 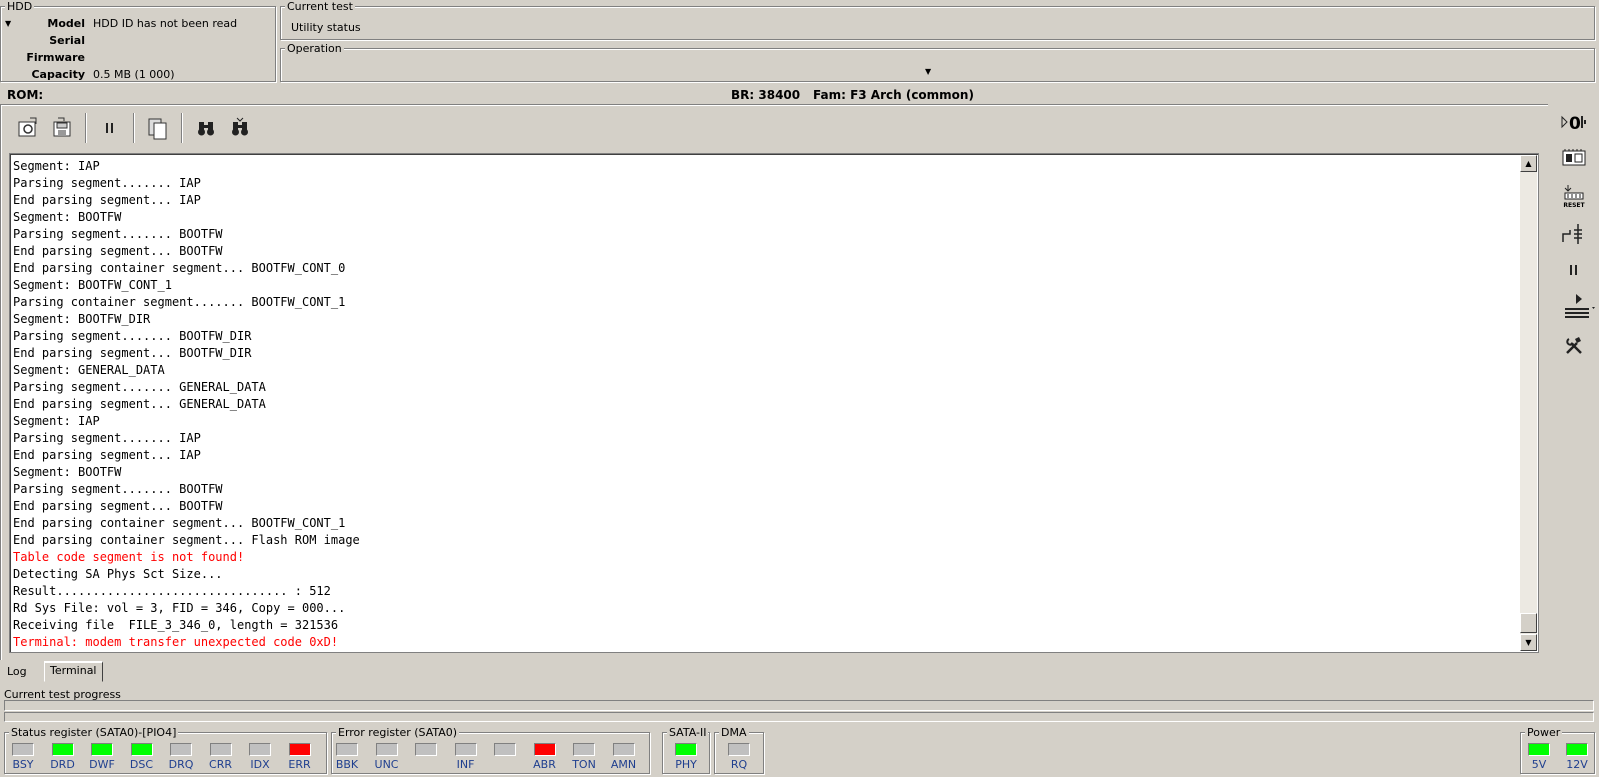 What do you see at coordinates (17, 672) in the screenshot?
I see `tab-log: Log` at bounding box center [17, 672].